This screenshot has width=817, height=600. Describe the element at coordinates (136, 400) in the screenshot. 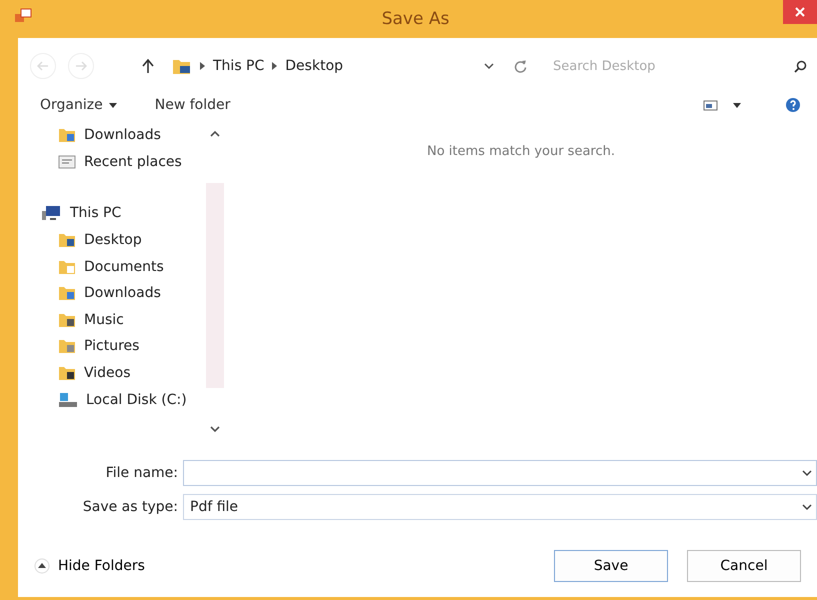

I see `nav-item: Local Disk (C:)` at that location.